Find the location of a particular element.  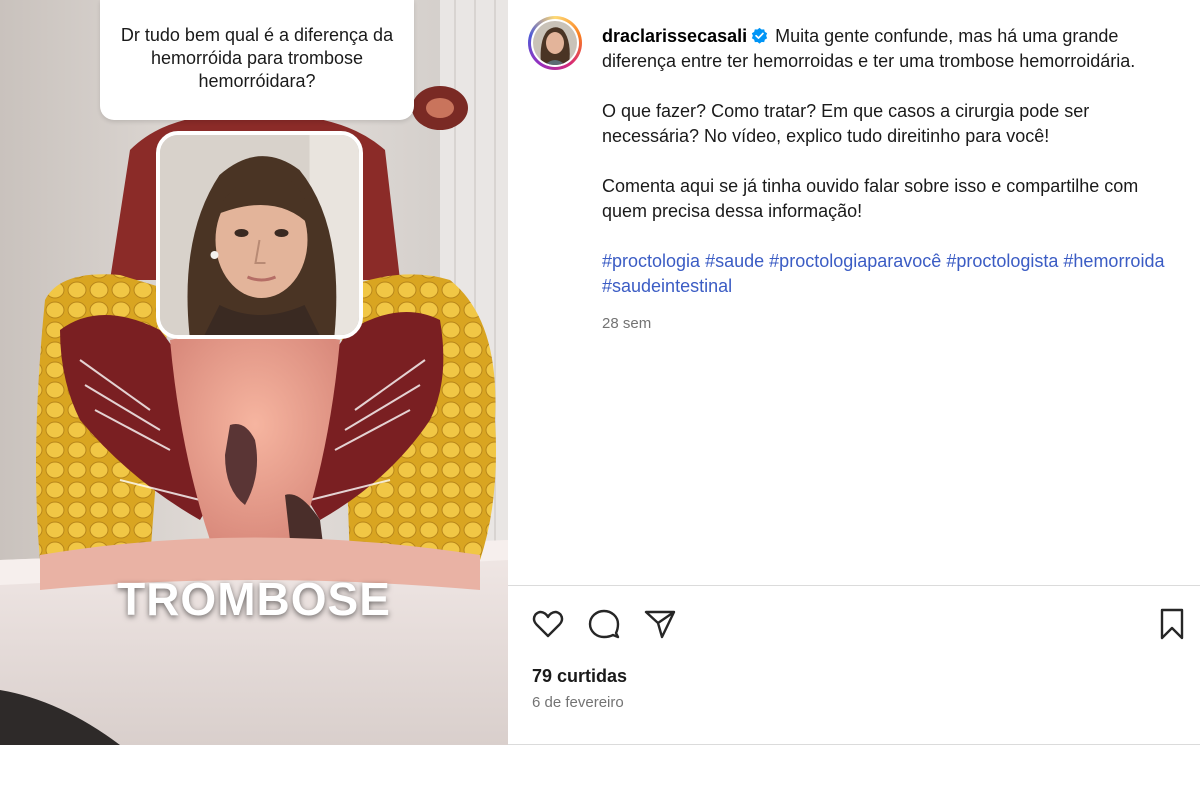

hashtag-link: #proctologia is located at coordinates (651, 261).